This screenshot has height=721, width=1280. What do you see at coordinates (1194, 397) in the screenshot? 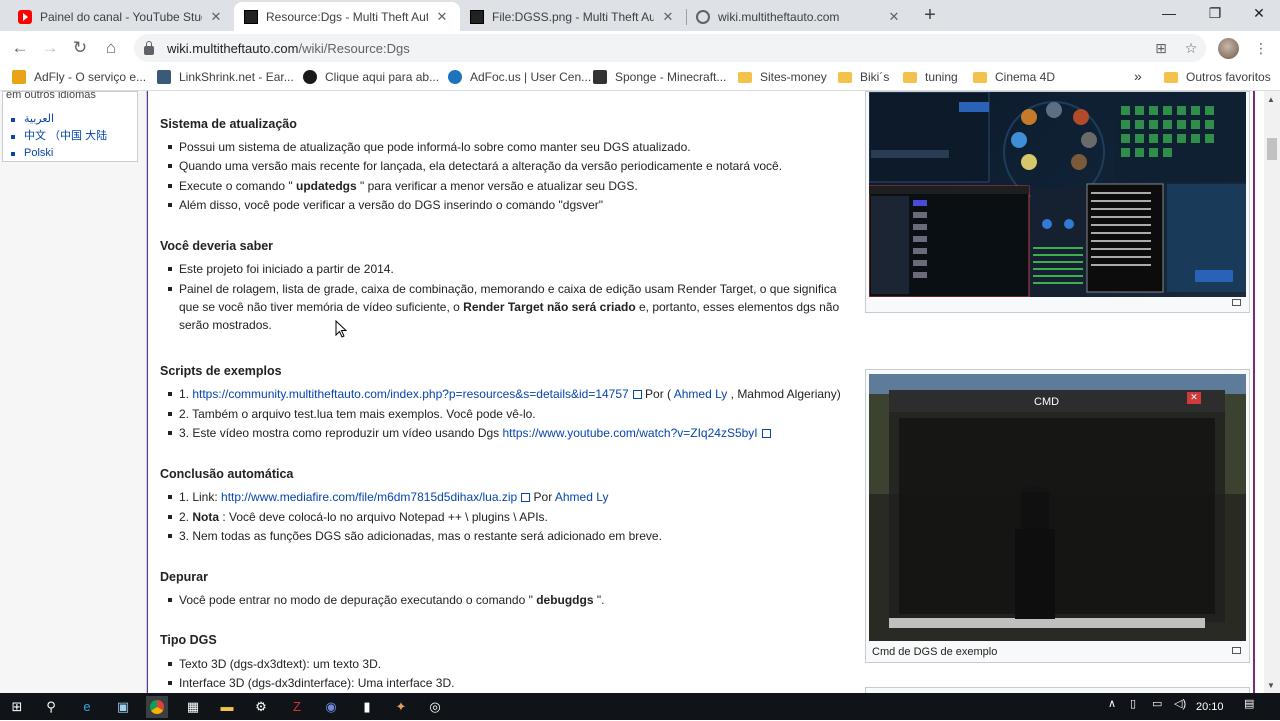
I see `cmd-close-icon: ✕` at bounding box center [1194, 397].